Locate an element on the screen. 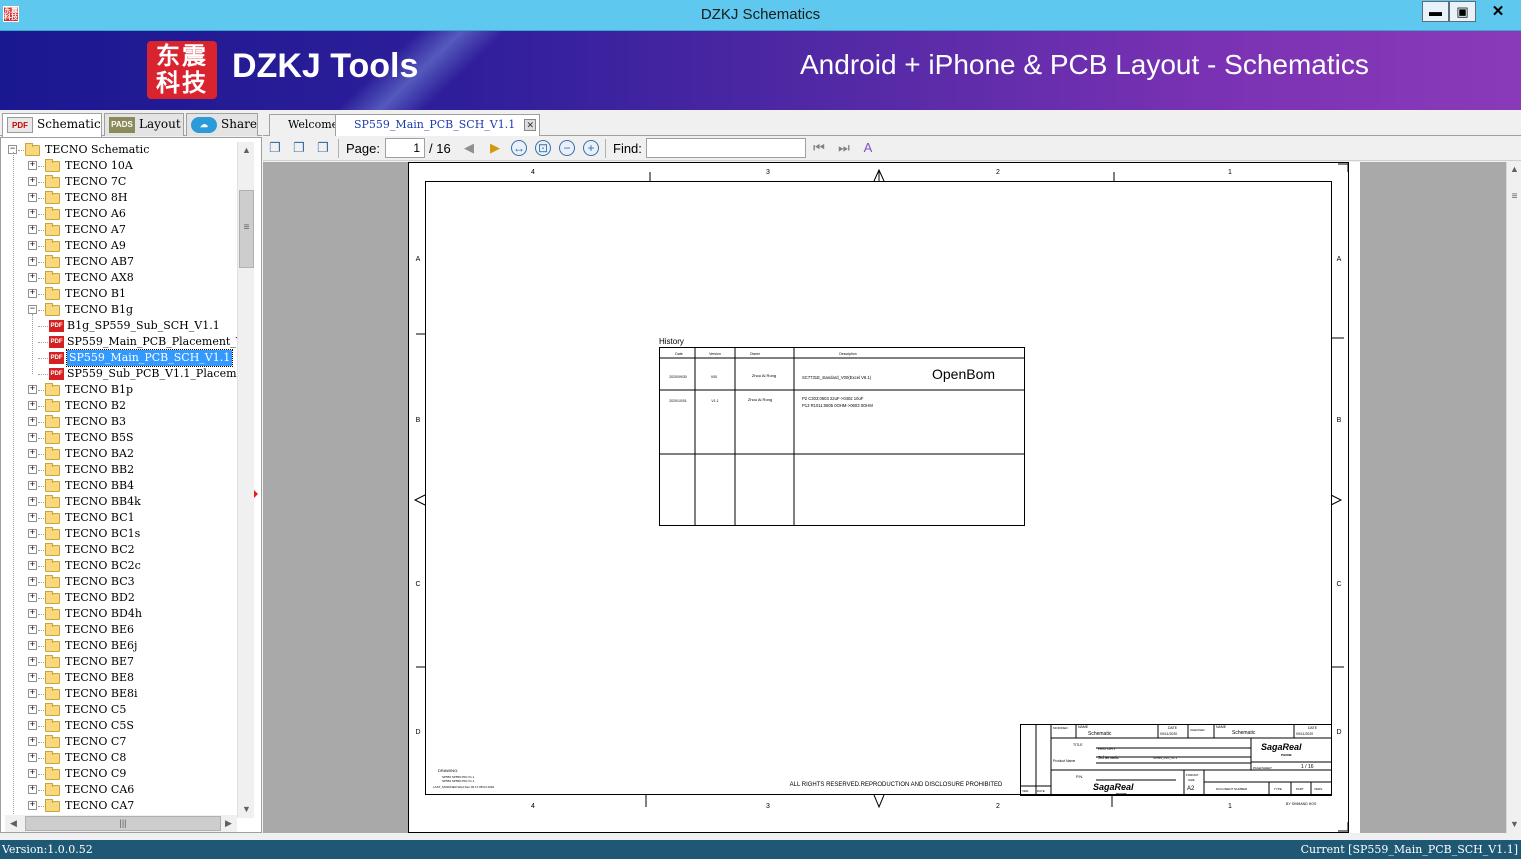  scroll-grip-icon: ≡ is located at coordinates (1514, 197).